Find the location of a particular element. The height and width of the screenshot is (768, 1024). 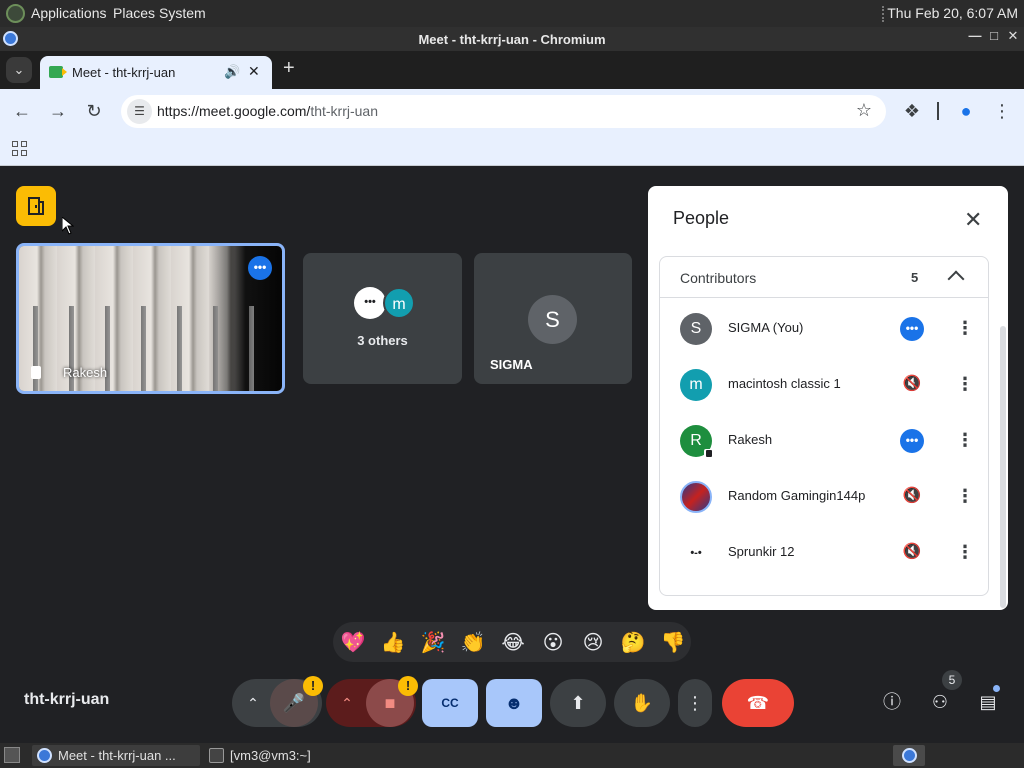

window-titlebar: Meet - tht-krrj-uan - Chromium — □ ✕ is located at coordinates (512, 39).